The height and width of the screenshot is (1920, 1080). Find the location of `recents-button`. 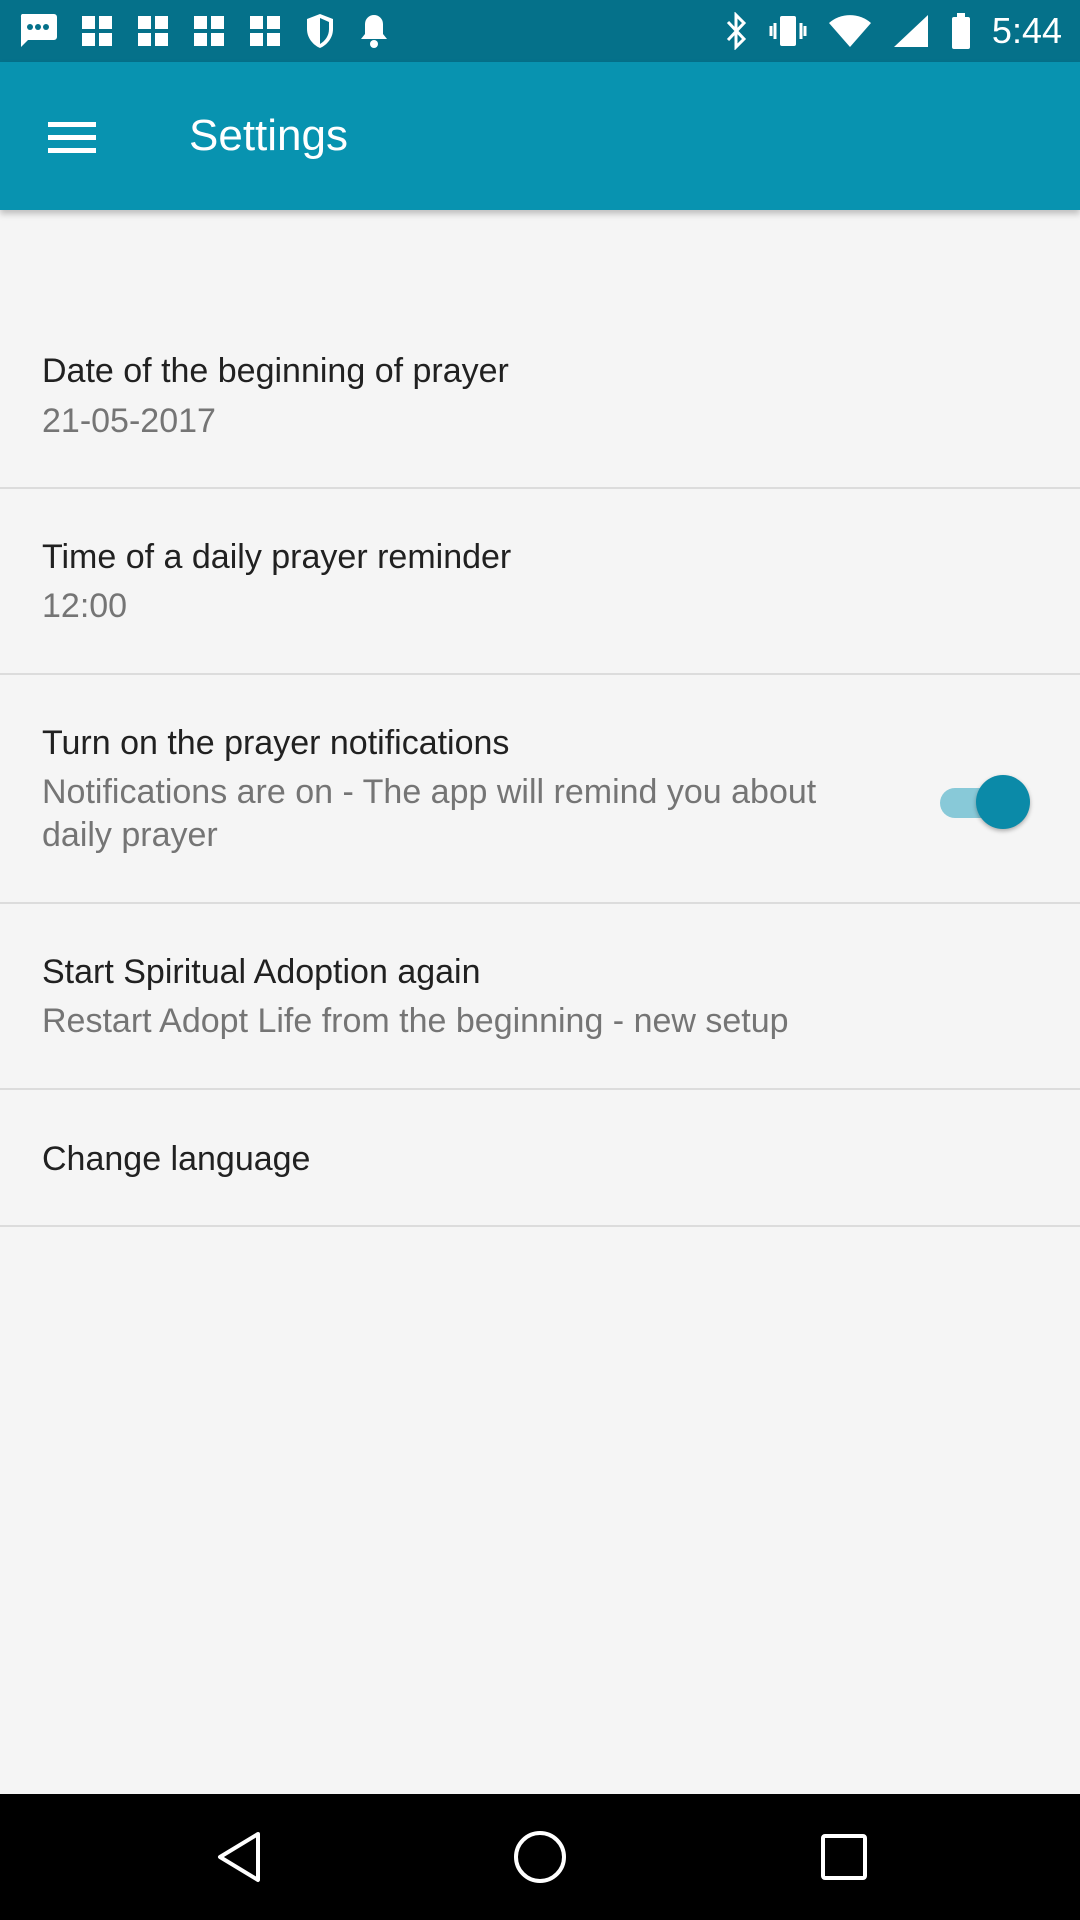

recents-button is located at coordinates (844, 1857).